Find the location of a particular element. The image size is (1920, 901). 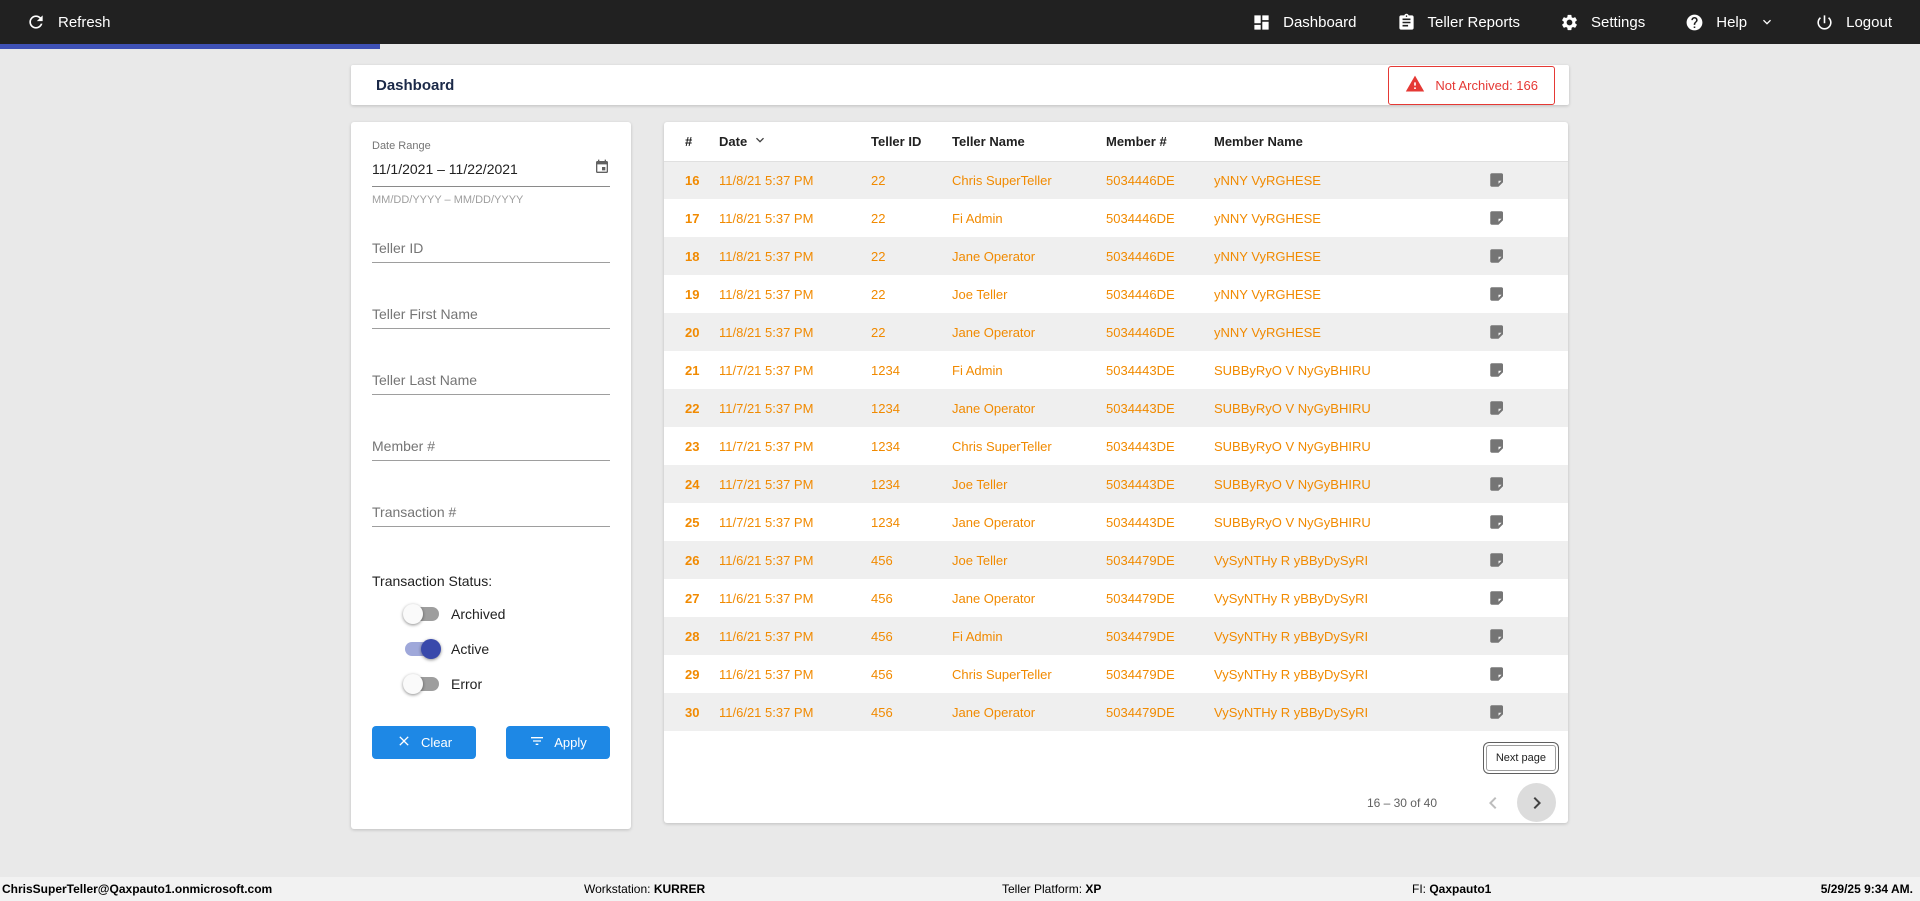

column-member-number: Member # is located at coordinates (1159, 142).